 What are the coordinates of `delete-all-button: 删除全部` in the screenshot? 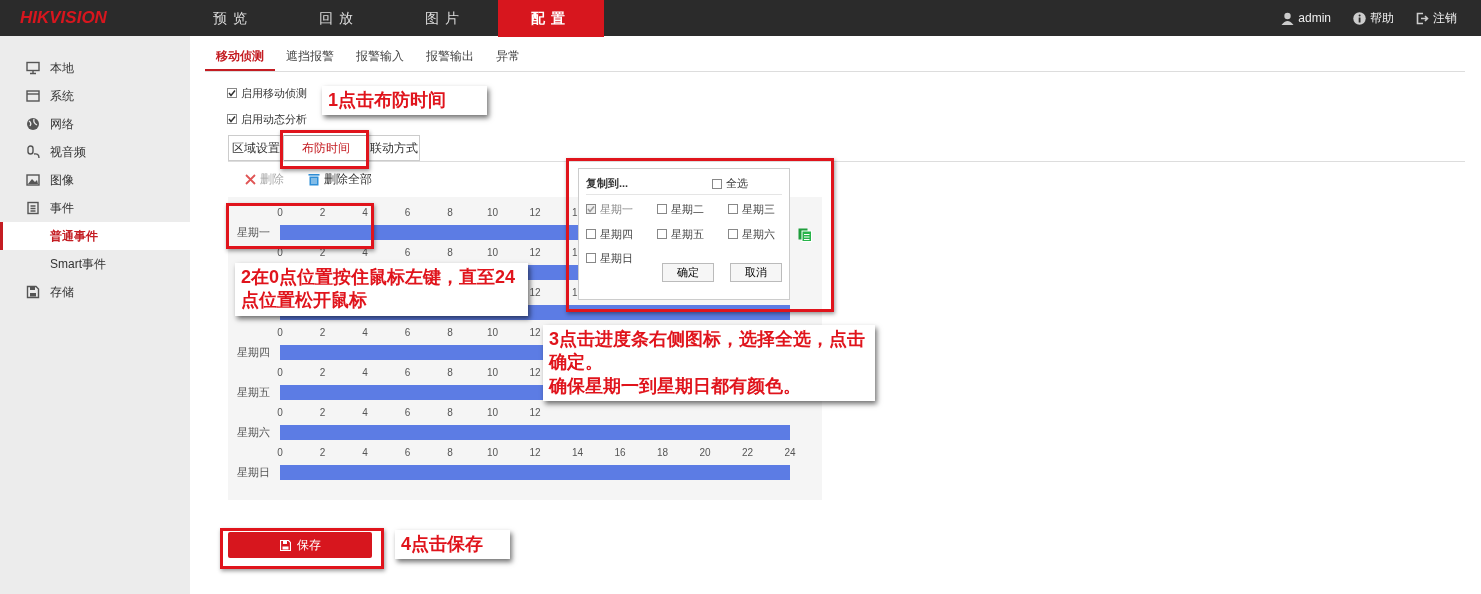 It's located at (340, 179).